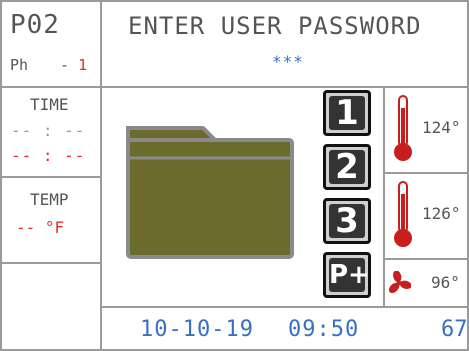 This screenshot has height=351, width=469. What do you see at coordinates (284, 87) in the screenshot?
I see `header-divider` at bounding box center [284, 87].